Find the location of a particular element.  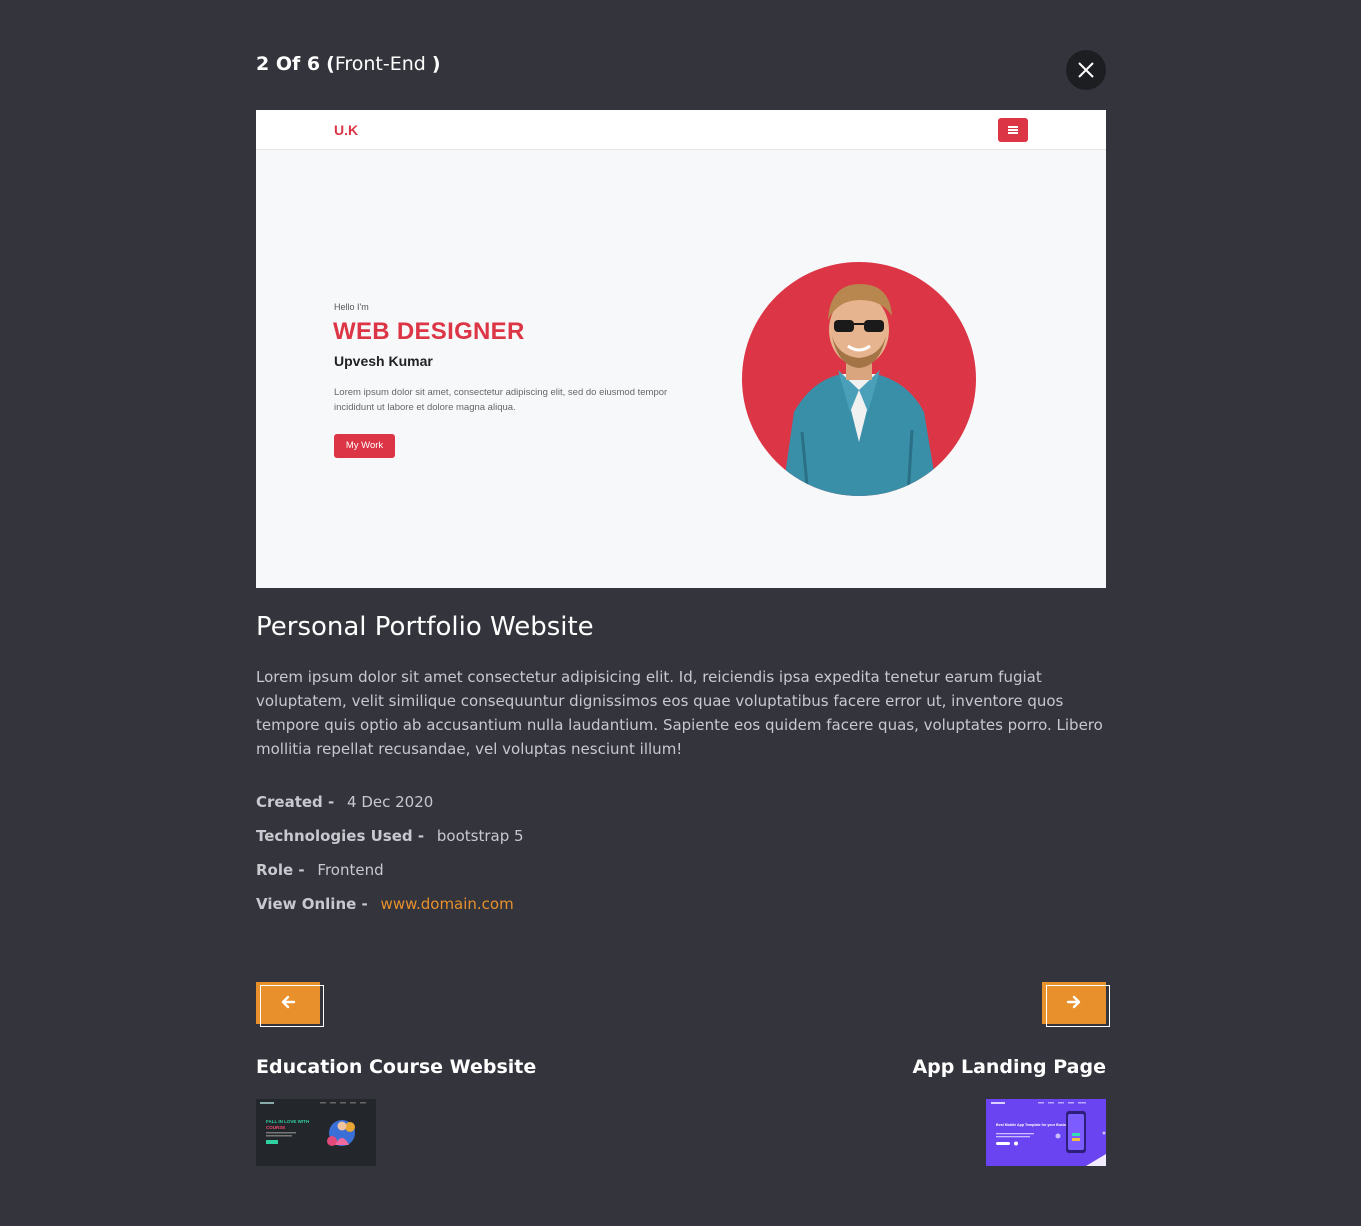

created-value: 4 Dec 2020 is located at coordinates (390, 802).